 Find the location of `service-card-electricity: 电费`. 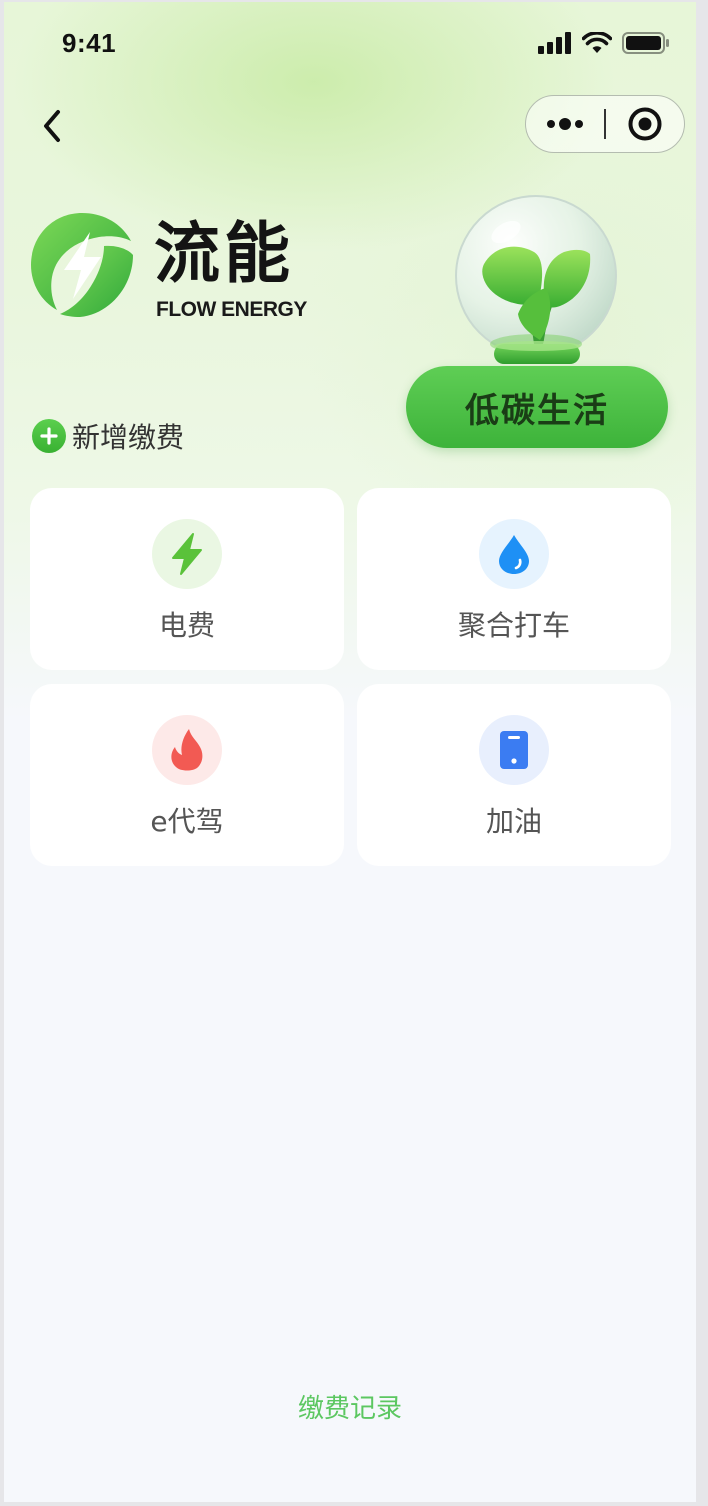

service-card-electricity: 电费 is located at coordinates (187, 579).